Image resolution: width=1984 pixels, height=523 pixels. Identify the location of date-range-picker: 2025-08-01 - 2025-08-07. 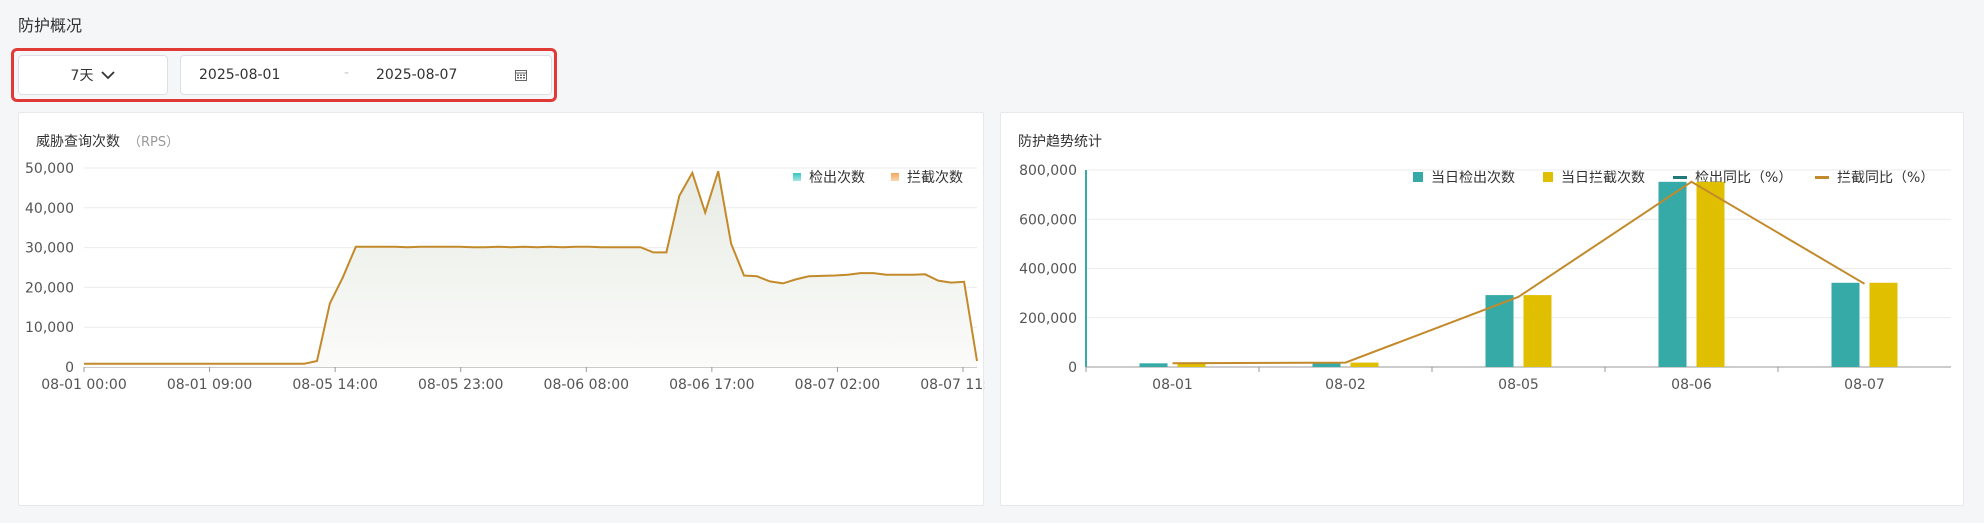
(366, 75).